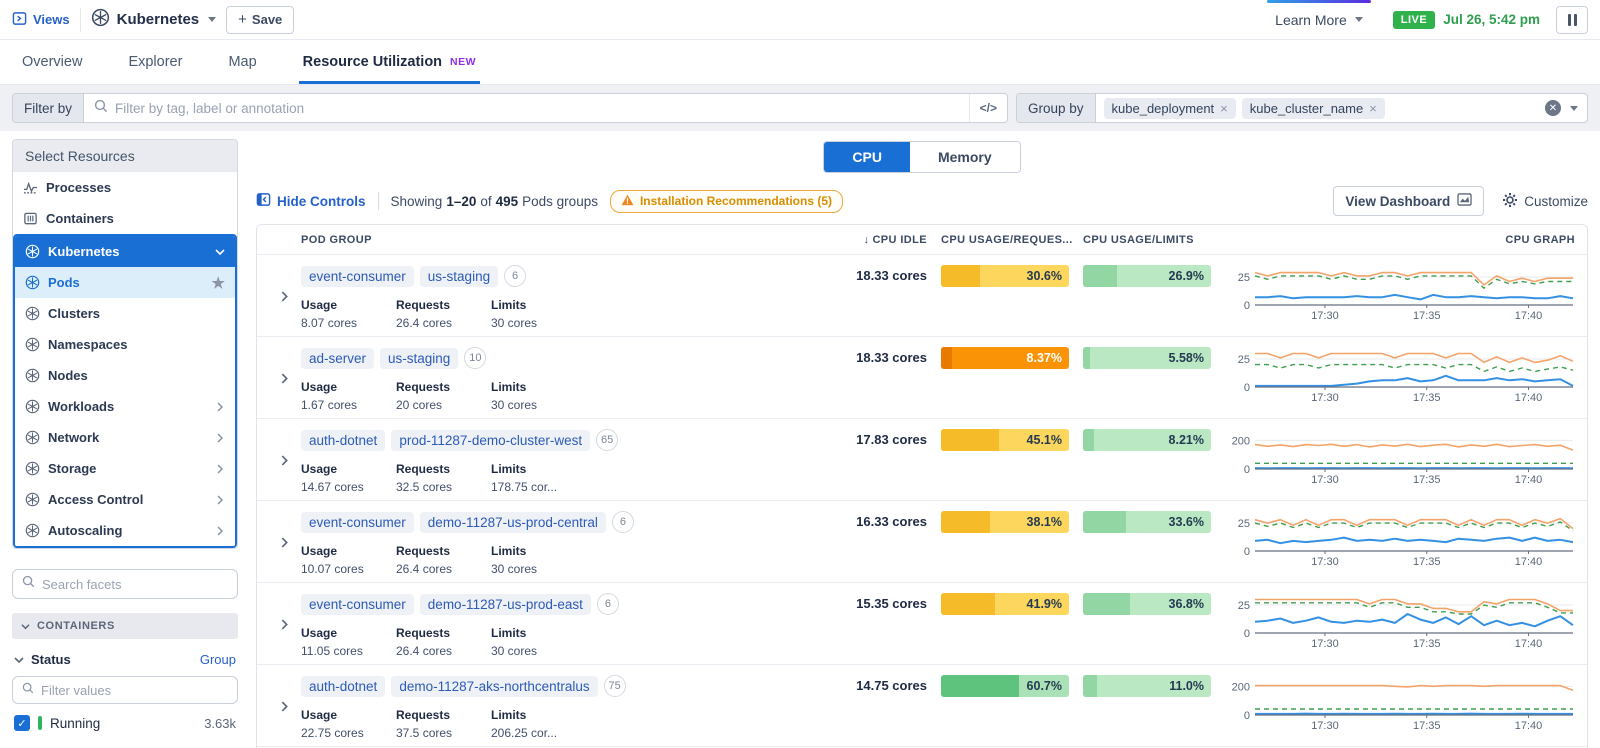 The image size is (1600, 748). What do you see at coordinates (311, 201) in the screenshot?
I see `hide-controls-button: Hide Controls` at bounding box center [311, 201].